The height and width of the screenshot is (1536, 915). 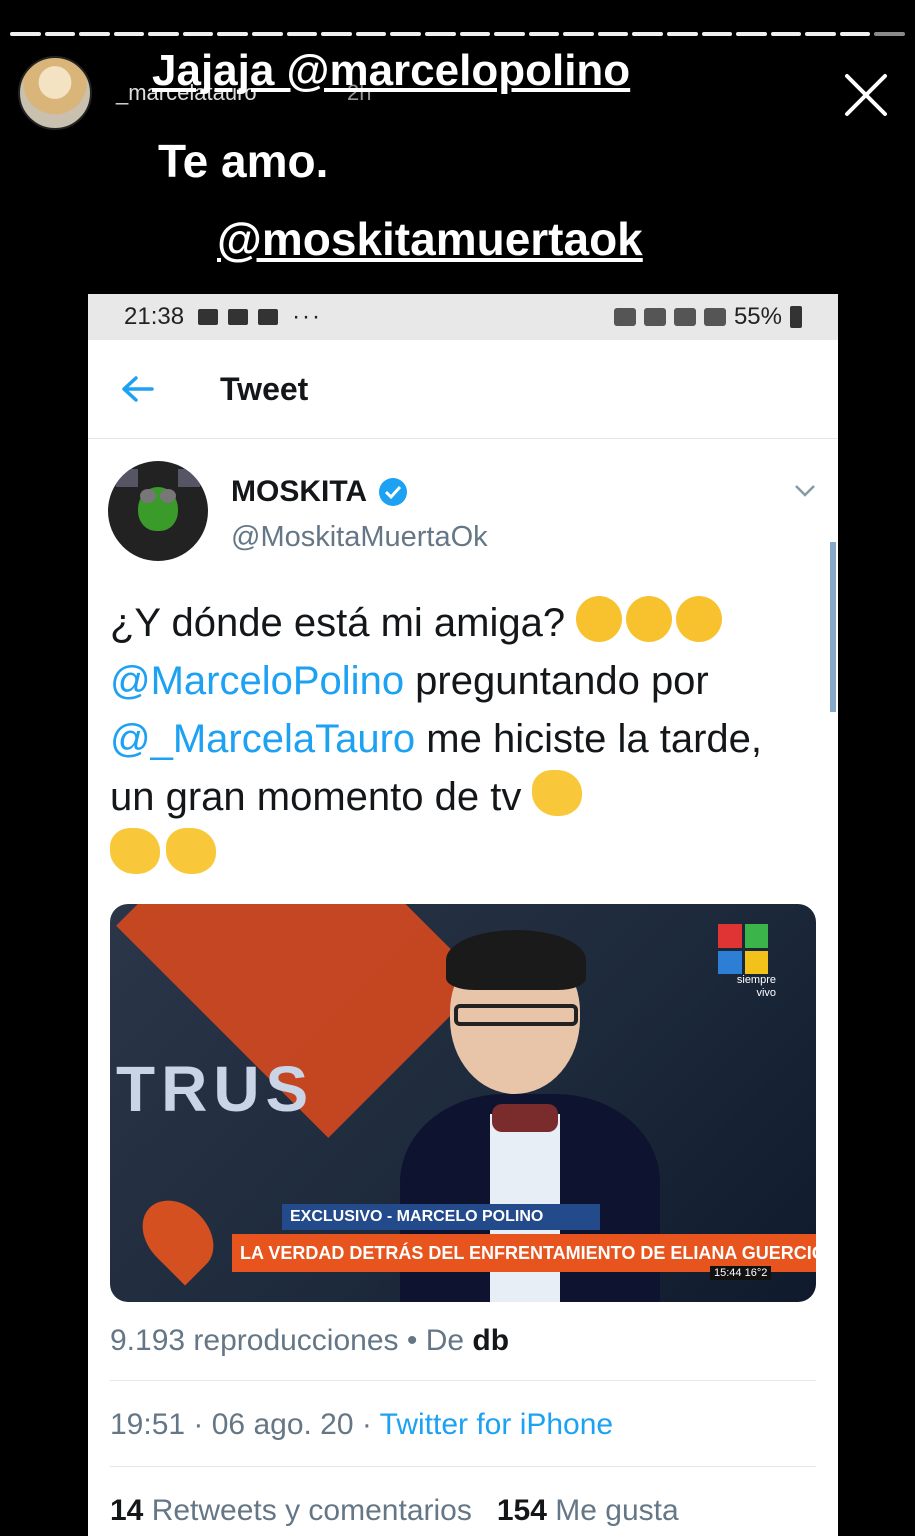 I want to click on views-sep: • De, so click(x=435, y=1340).